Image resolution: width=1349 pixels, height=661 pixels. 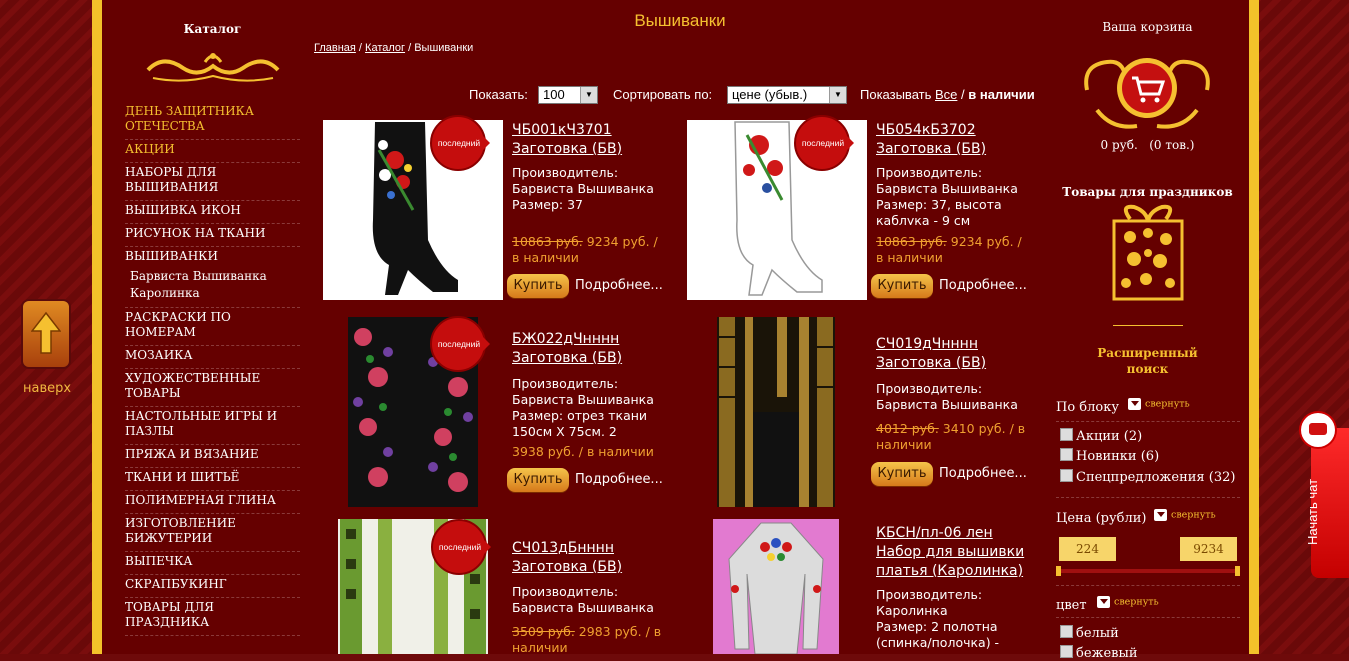 I want to click on price-slider, so click(x=1148, y=571).